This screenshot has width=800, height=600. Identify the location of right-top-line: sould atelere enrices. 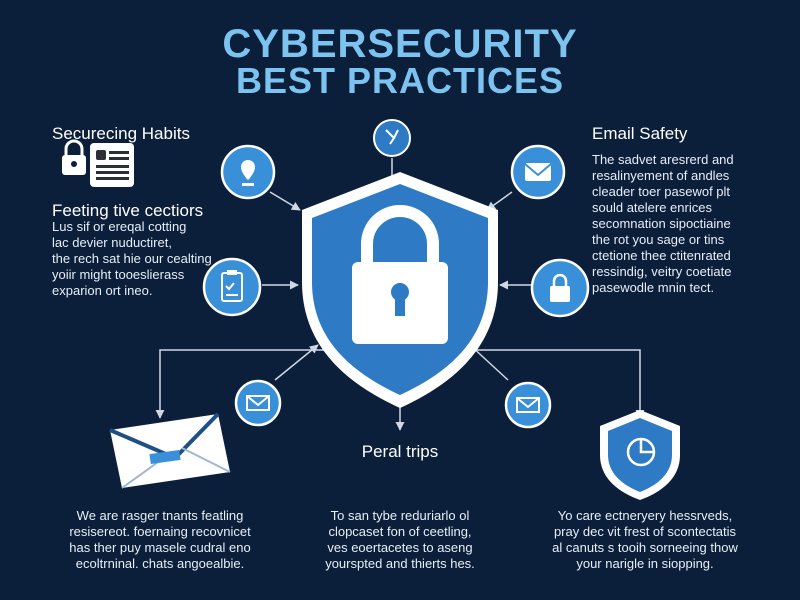
(652, 207).